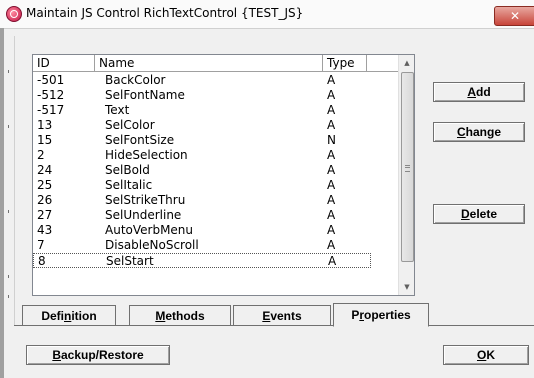  I want to click on cell-name: DisableNoScroll, so click(152, 245).